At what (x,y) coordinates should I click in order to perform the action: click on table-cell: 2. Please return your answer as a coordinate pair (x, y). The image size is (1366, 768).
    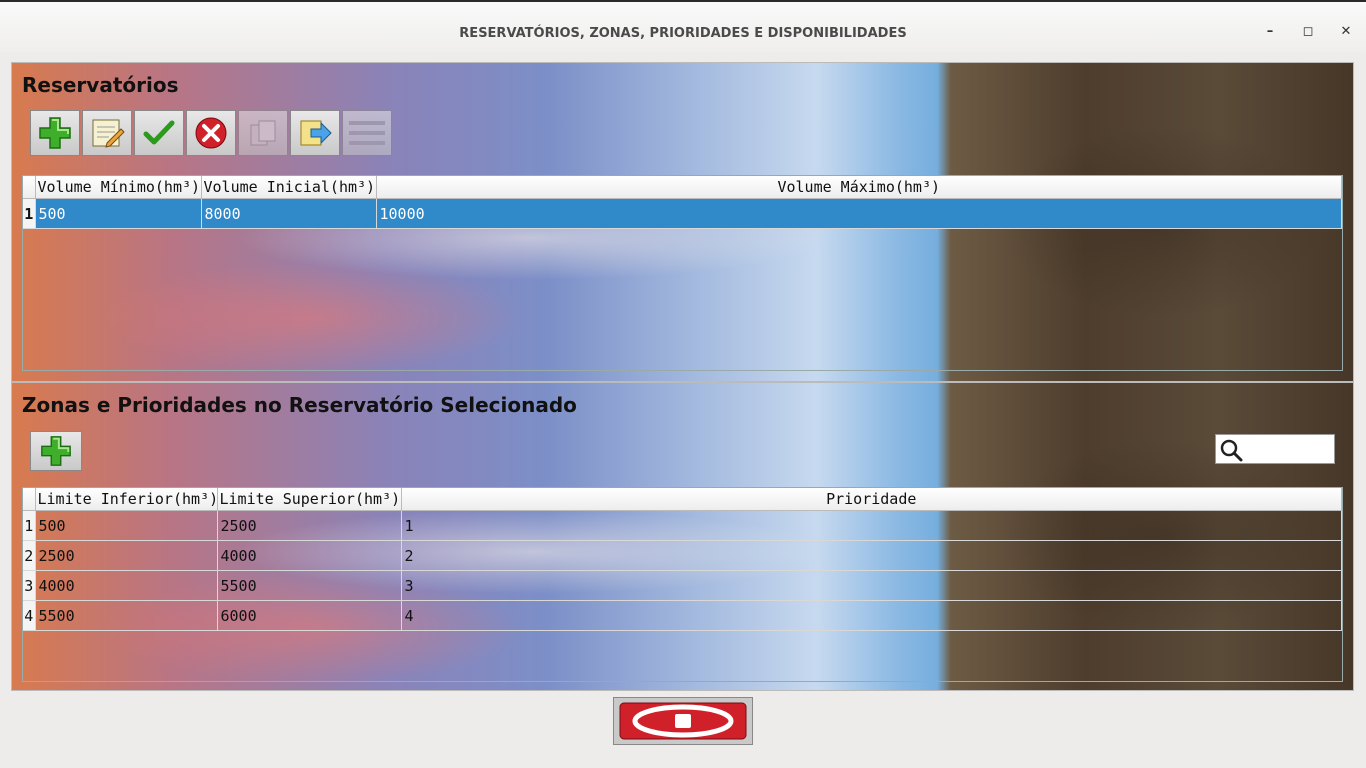
    Looking at the image, I should click on (871, 555).